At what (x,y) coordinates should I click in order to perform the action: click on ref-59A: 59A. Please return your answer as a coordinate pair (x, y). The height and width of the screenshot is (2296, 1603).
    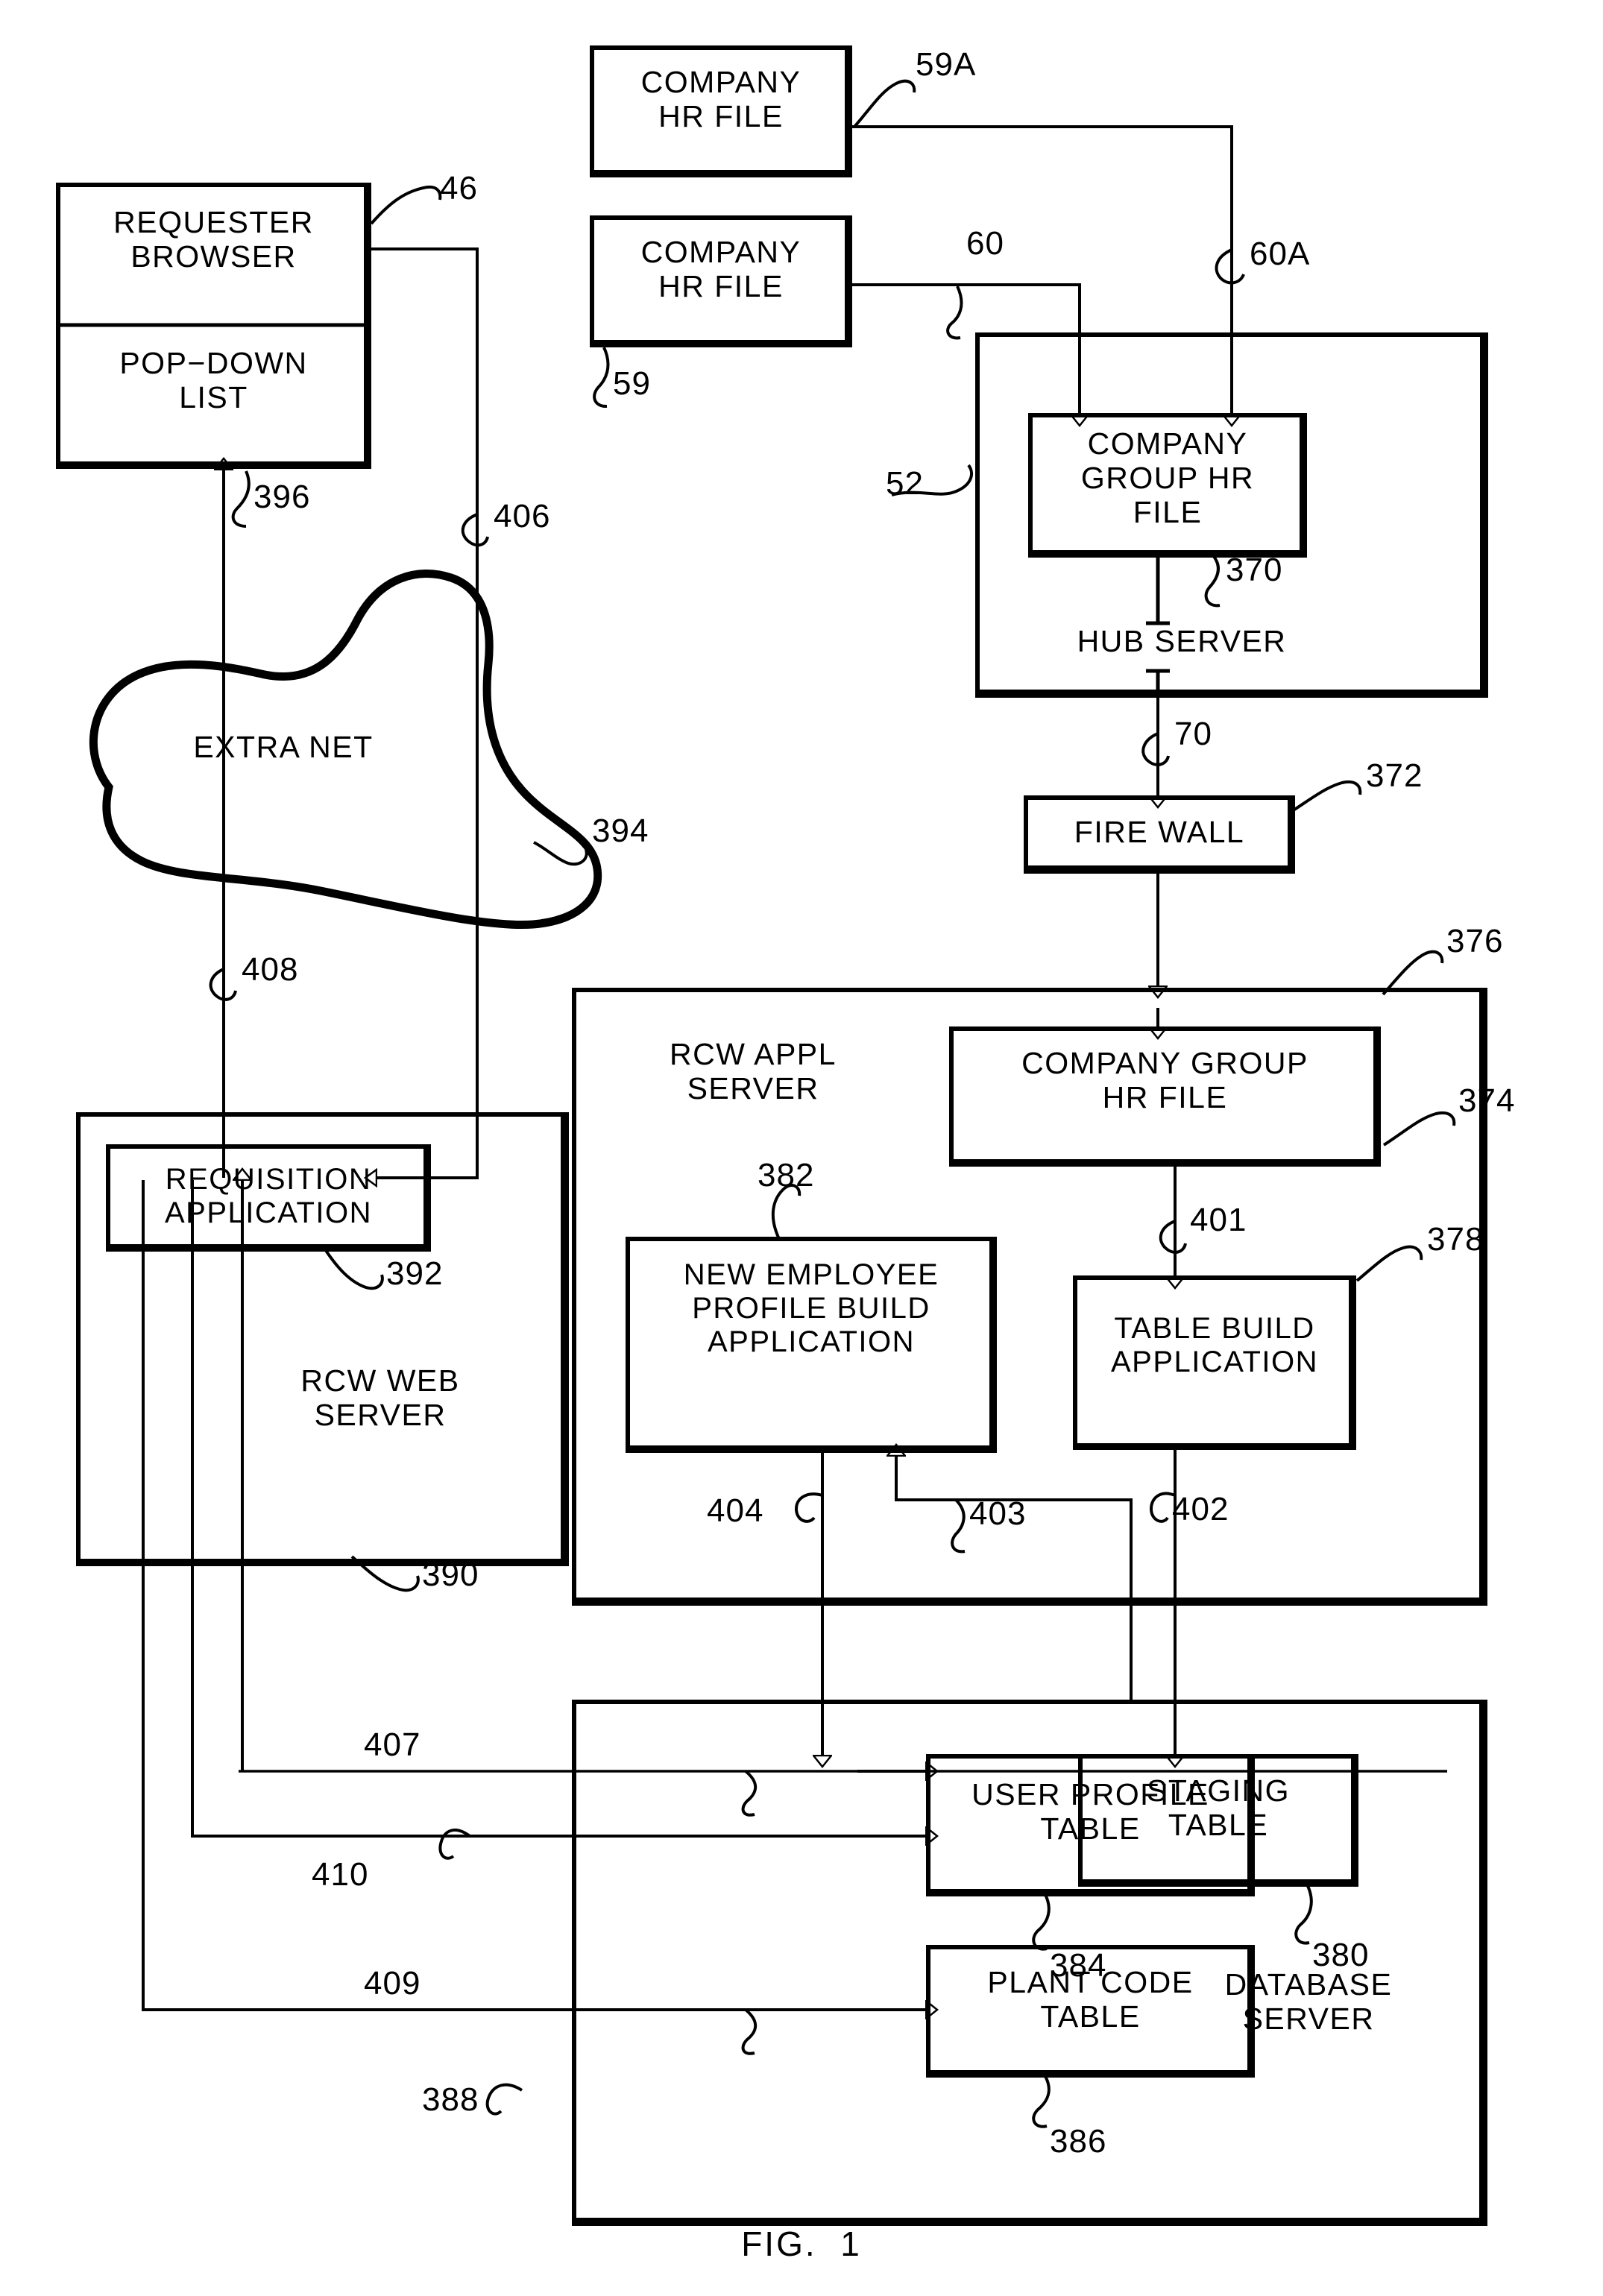
    Looking at the image, I should click on (946, 64).